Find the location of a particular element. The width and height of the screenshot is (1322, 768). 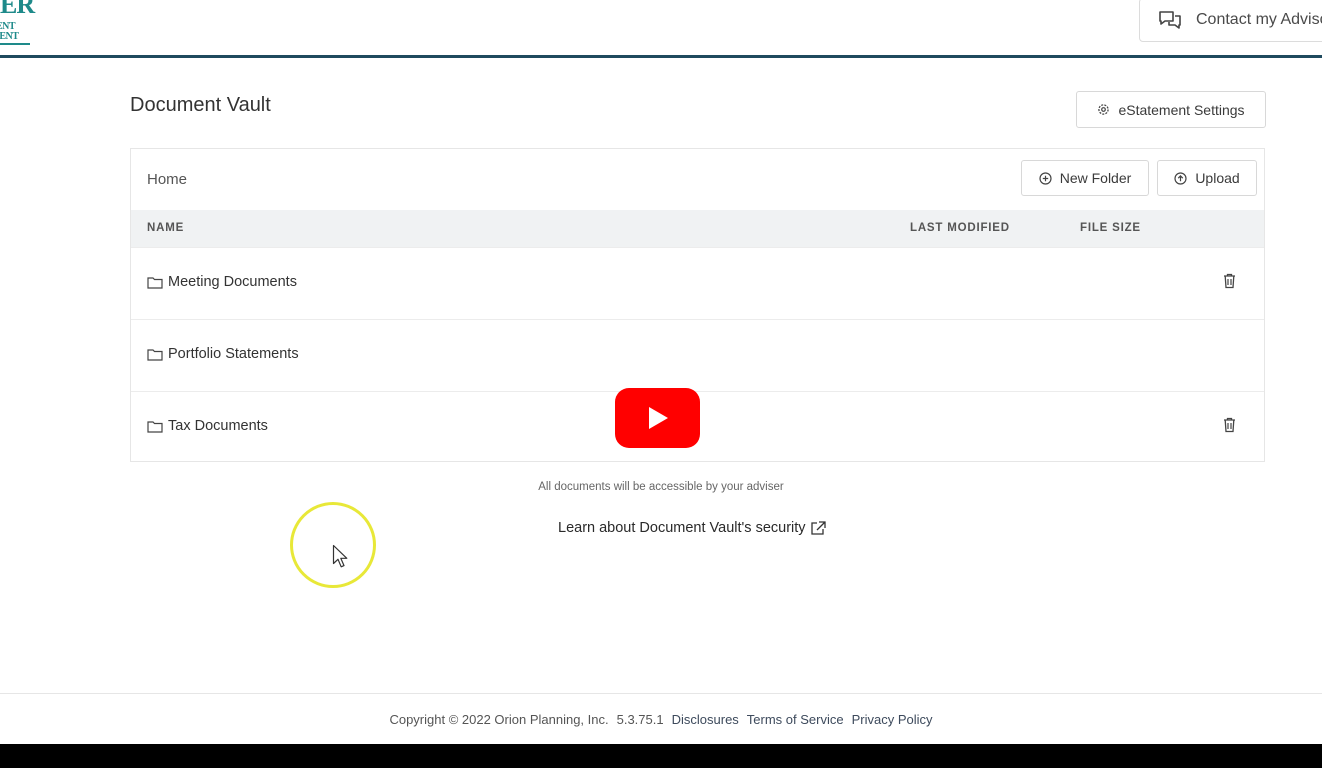

folder-link: Meeting Documents is located at coordinates (222, 282).